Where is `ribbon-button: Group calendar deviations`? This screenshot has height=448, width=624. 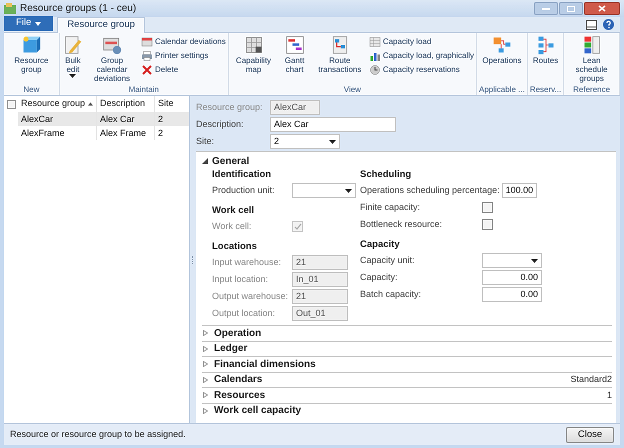 ribbon-button: Group calendar deviations is located at coordinates (112, 59).